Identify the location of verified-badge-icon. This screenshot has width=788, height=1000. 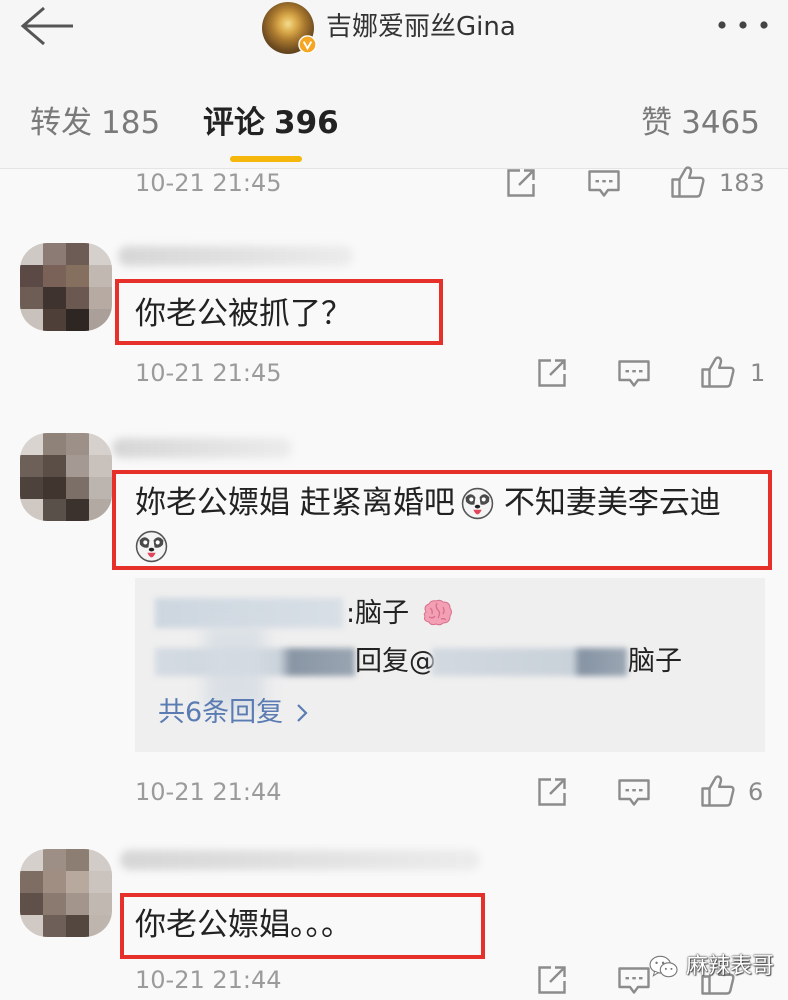
(307, 44).